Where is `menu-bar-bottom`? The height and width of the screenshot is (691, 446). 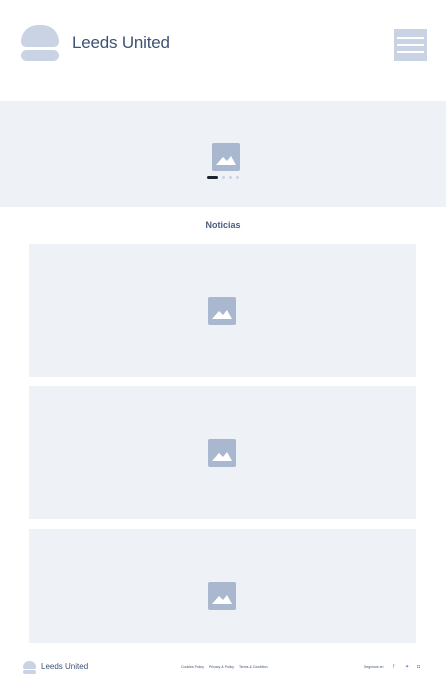
menu-bar-bottom is located at coordinates (410, 52).